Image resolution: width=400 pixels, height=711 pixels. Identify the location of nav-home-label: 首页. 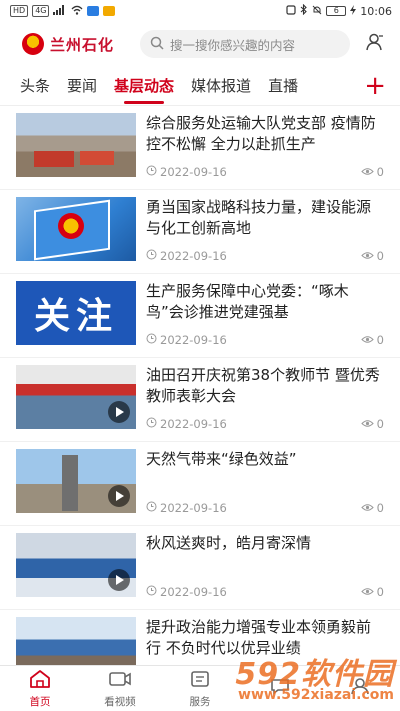
(40, 701).